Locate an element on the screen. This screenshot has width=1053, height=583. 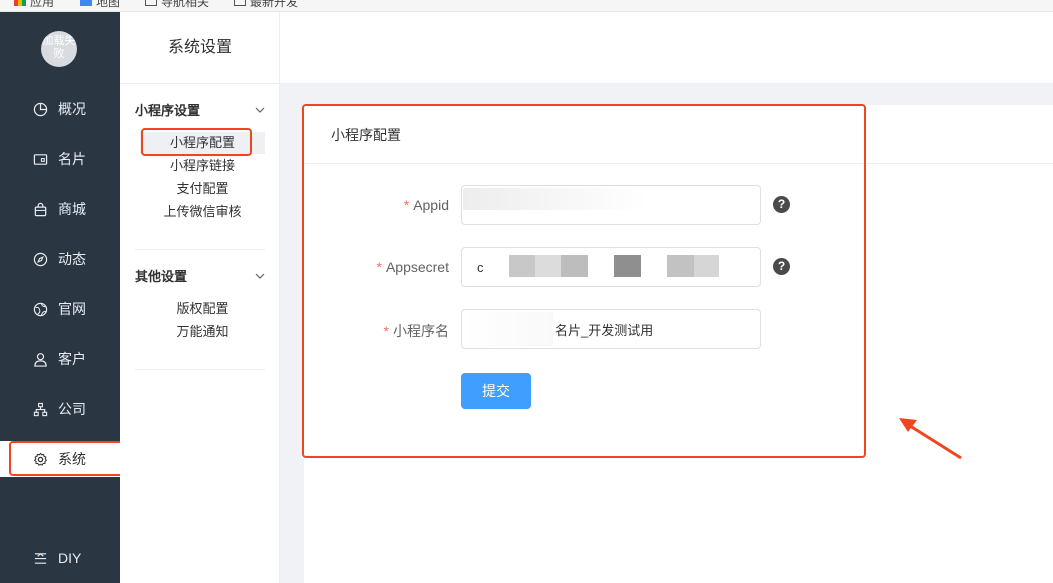
miniapp-name-label: * 小程序名 is located at coordinates (416, 331).